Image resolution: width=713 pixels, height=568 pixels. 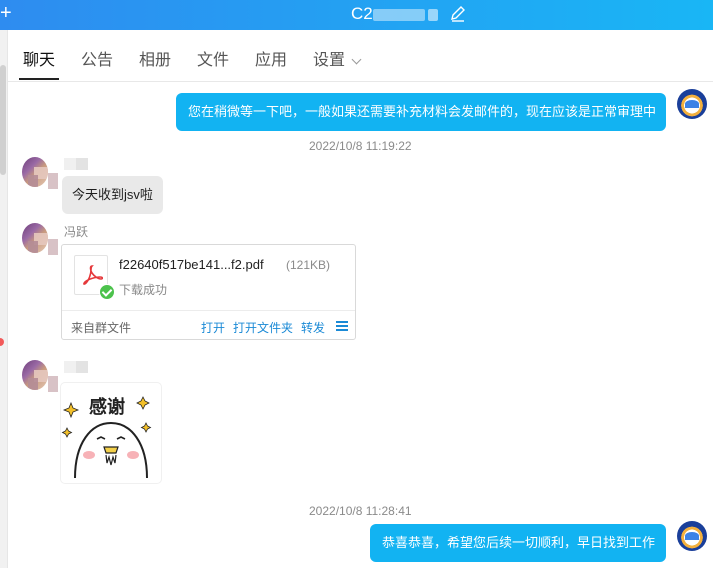 I want to click on message-bubble-mine: 您在稍微等一下吧，一般如果还需要补充材料会发邮件的，现在应该是正常审理中, so click(x=421, y=112).